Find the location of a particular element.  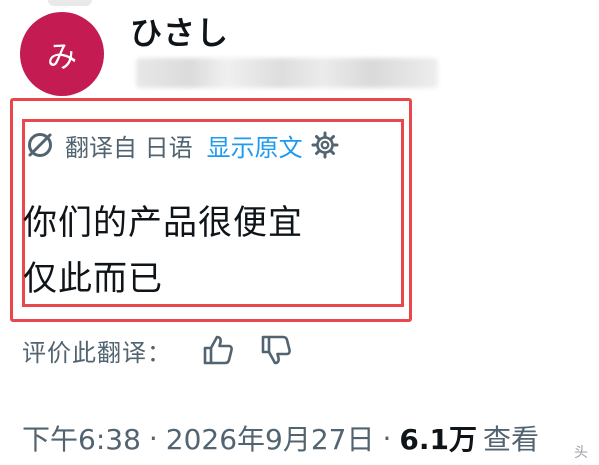

rate-translation-label: 评价此翻译： is located at coordinates (97, 352).